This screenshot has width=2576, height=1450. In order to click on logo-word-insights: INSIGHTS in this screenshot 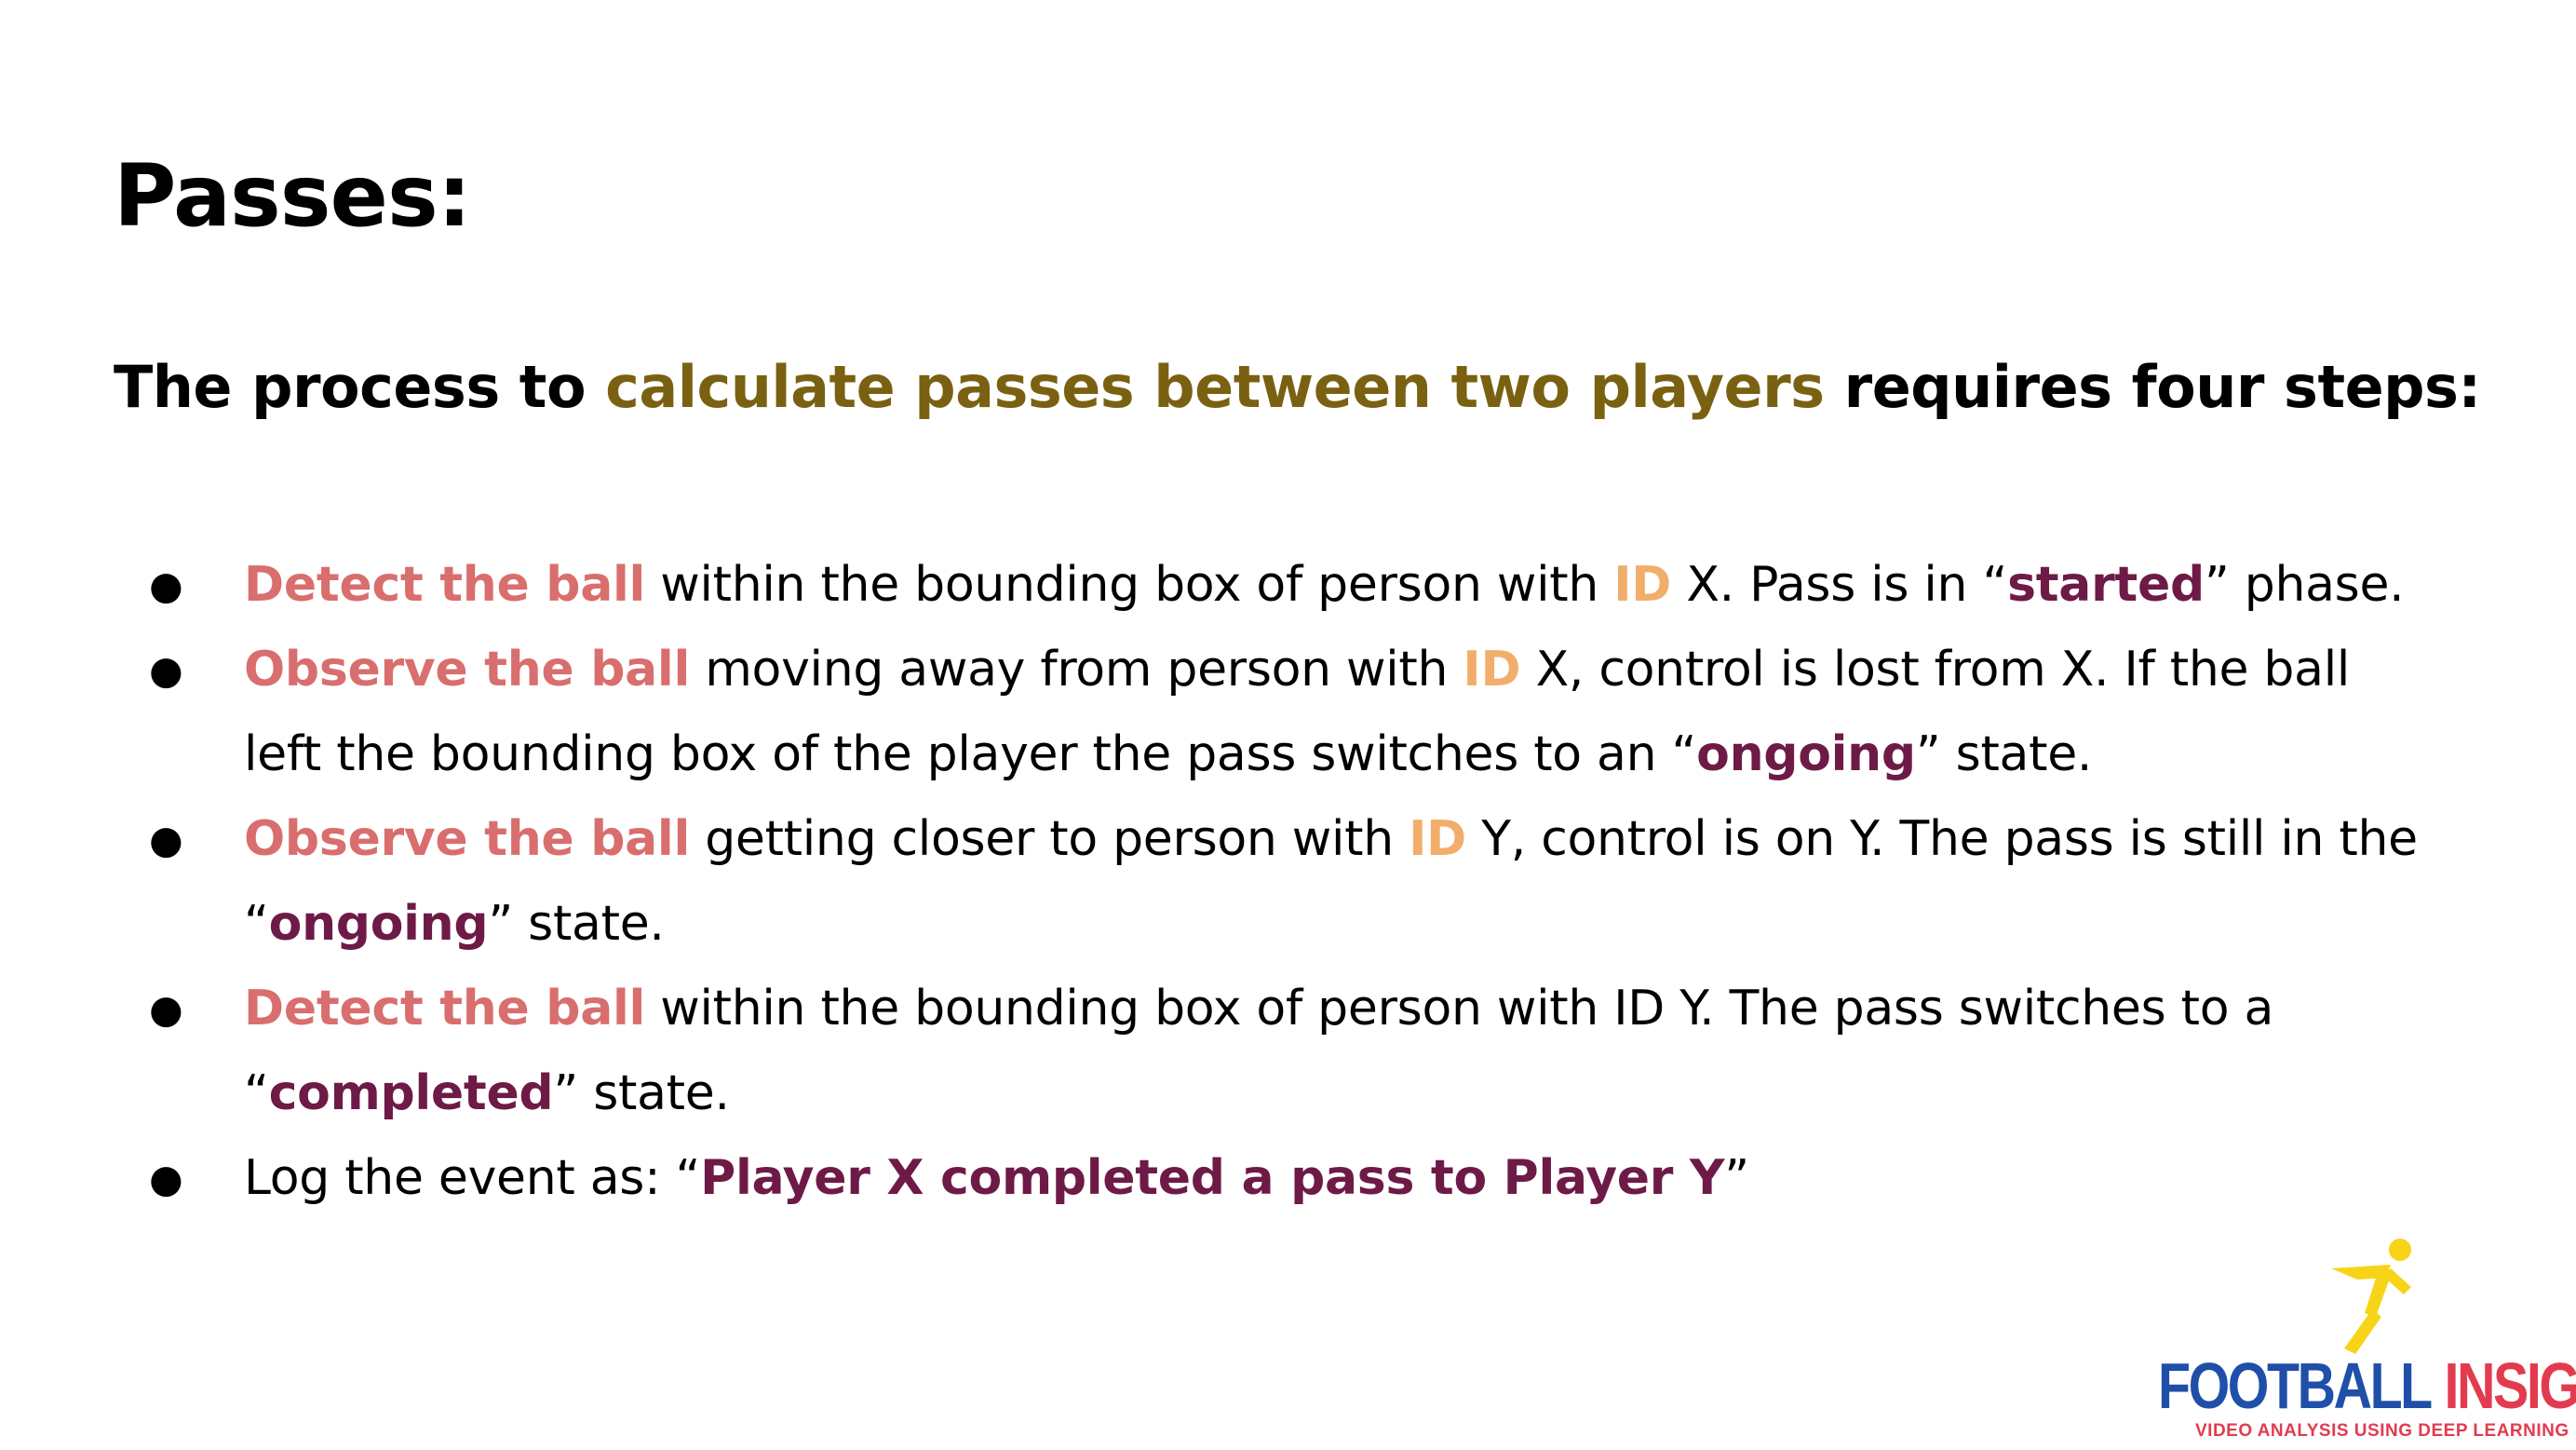, I will do `click(2510, 1386)`.